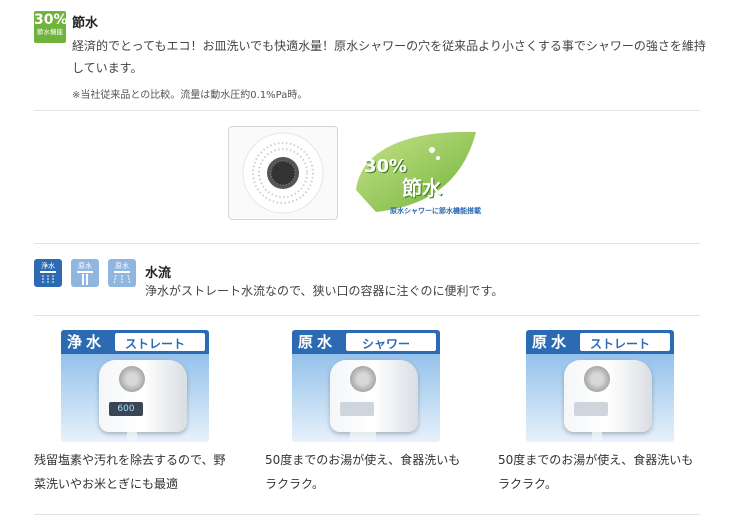 The image size is (730, 522). What do you see at coordinates (435, 211) in the screenshot?
I see `logo-caption: 原水シャワーに節水機能搭載` at bounding box center [435, 211].